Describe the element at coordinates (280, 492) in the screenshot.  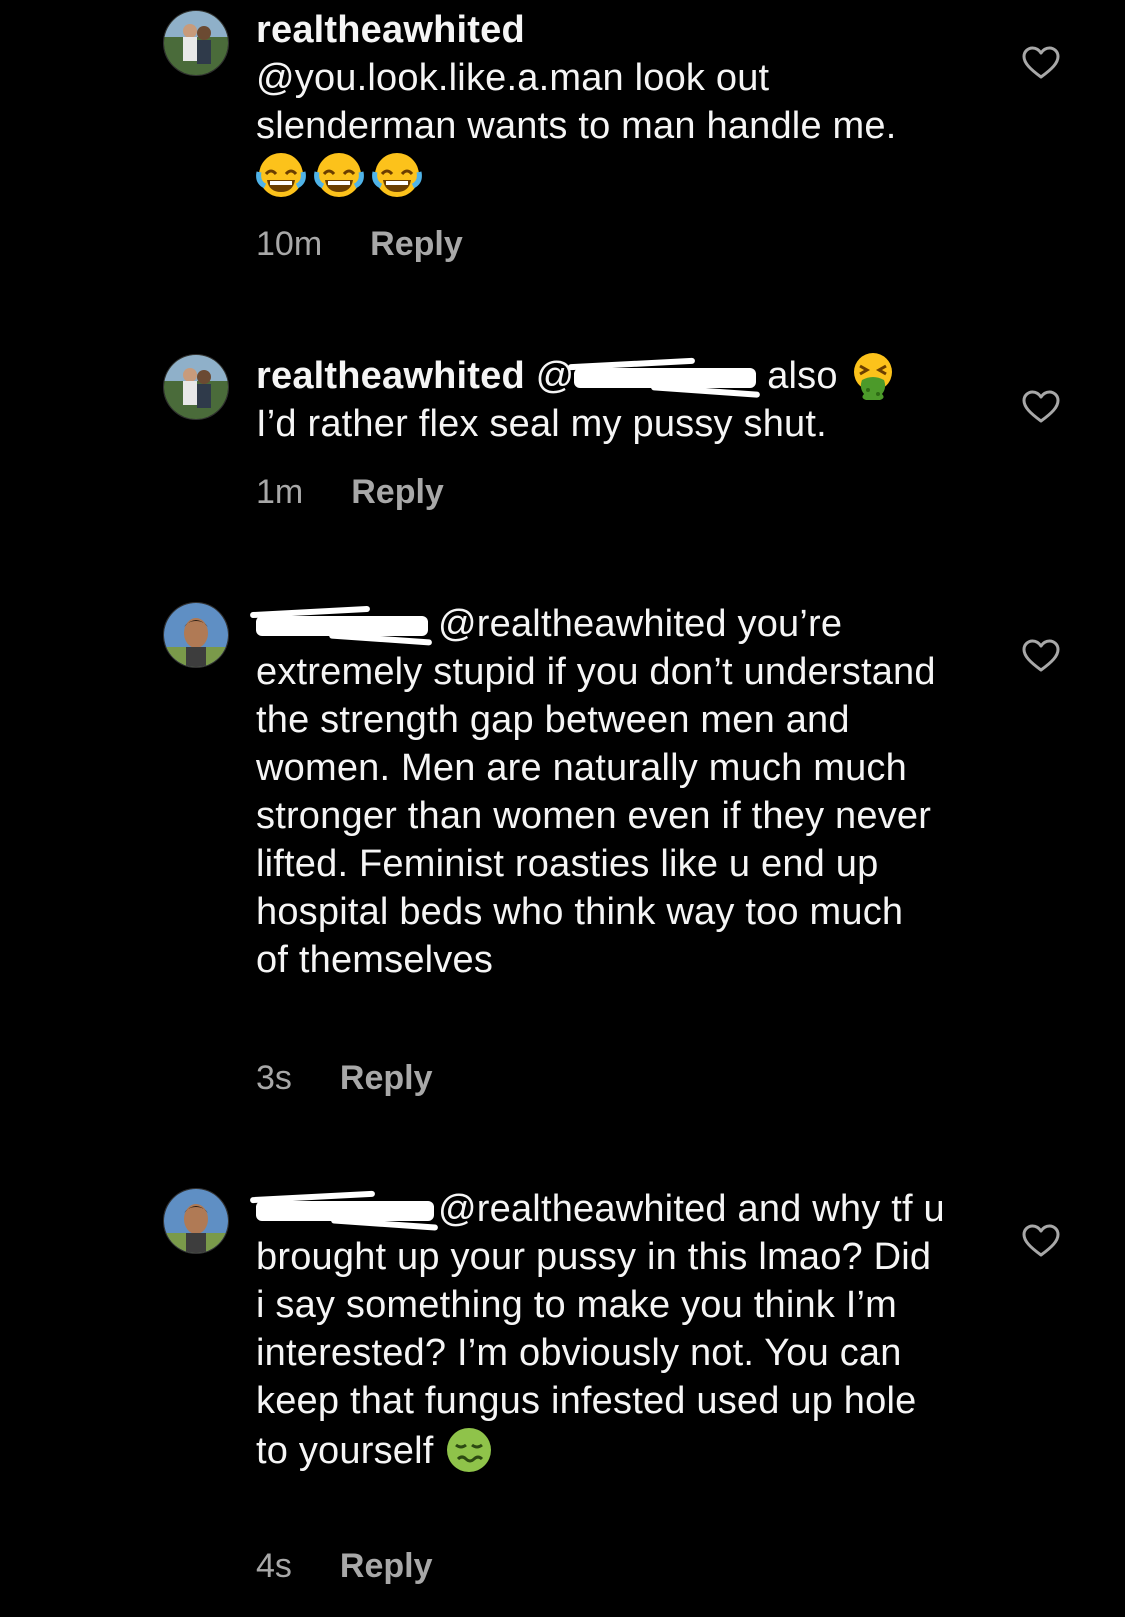
I see `timestamp: 1m` at that location.